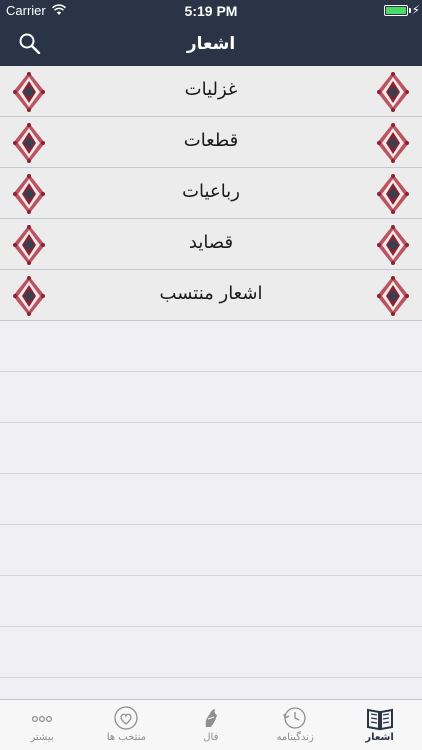 The width and height of the screenshot is (422, 750). I want to click on more-dots-icon, so click(42, 719).